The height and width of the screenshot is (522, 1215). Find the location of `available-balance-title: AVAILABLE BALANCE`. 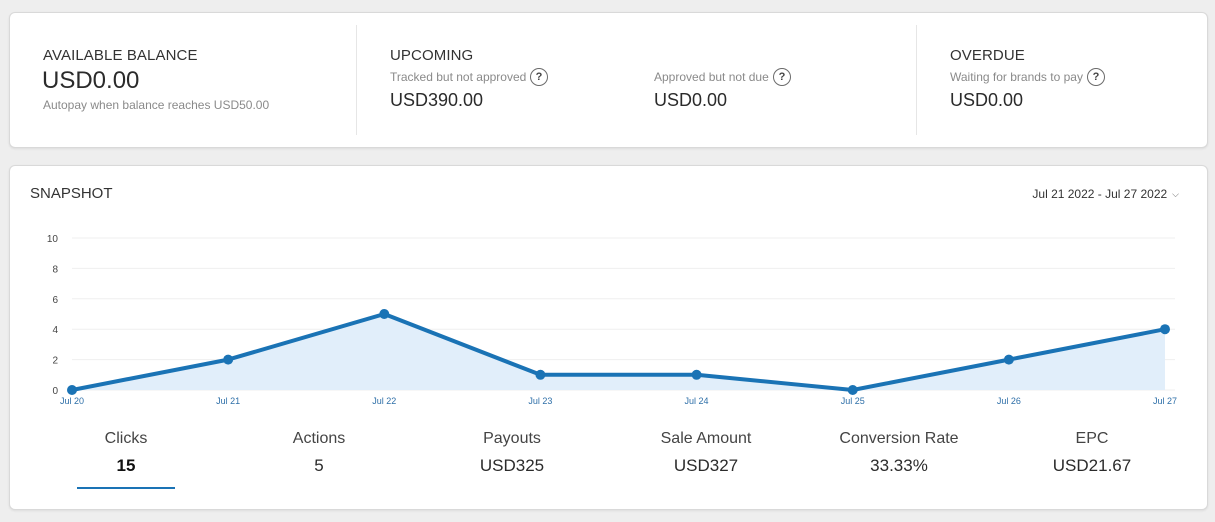

available-balance-title: AVAILABLE BALANCE is located at coordinates (120, 55).